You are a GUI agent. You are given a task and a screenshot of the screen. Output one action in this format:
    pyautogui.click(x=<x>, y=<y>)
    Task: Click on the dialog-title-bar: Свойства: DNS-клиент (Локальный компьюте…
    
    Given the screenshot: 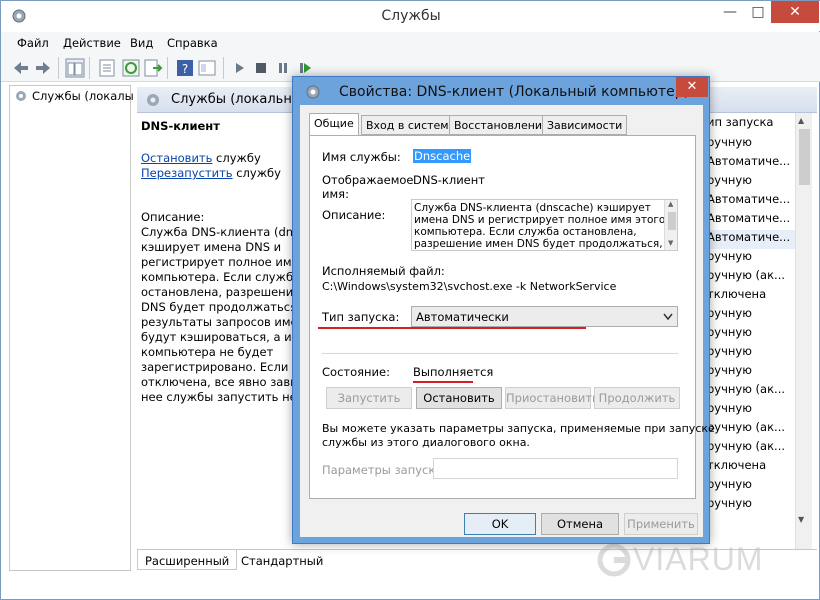 What is the action you would take?
    pyautogui.click(x=502, y=91)
    